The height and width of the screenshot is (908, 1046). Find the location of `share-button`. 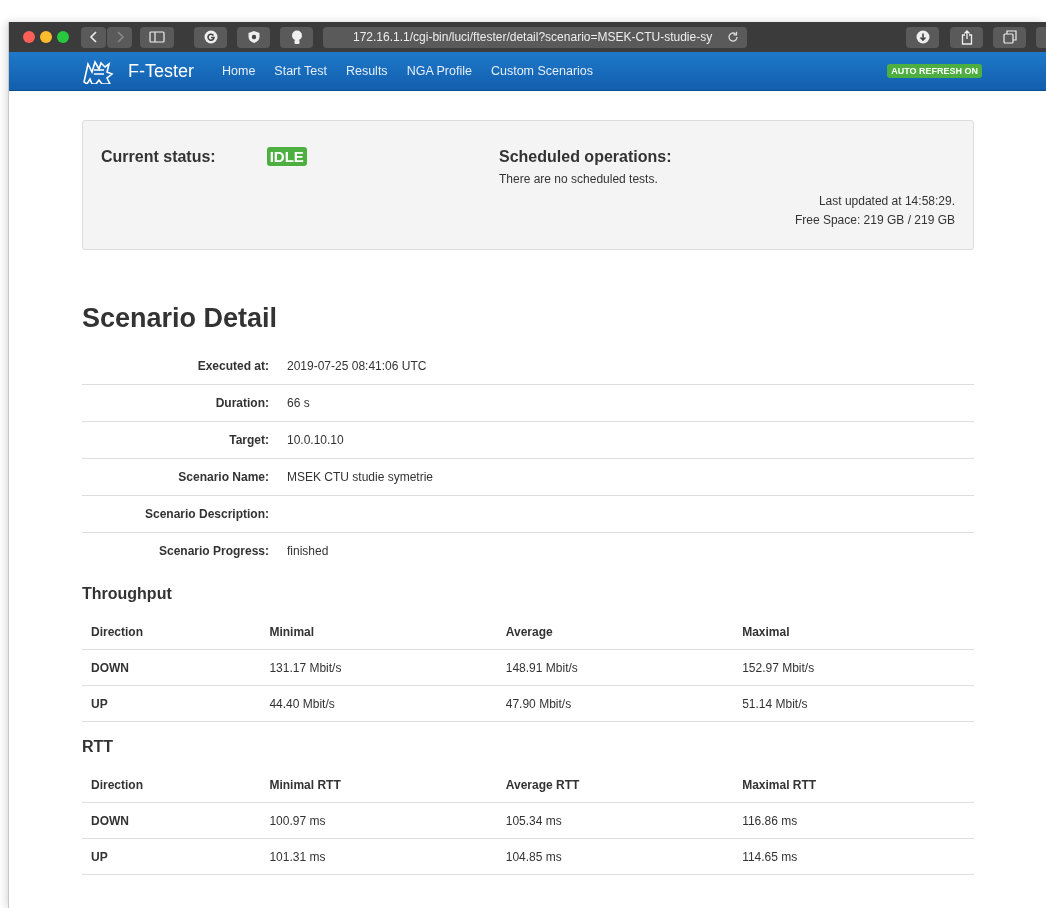

share-button is located at coordinates (966, 37).